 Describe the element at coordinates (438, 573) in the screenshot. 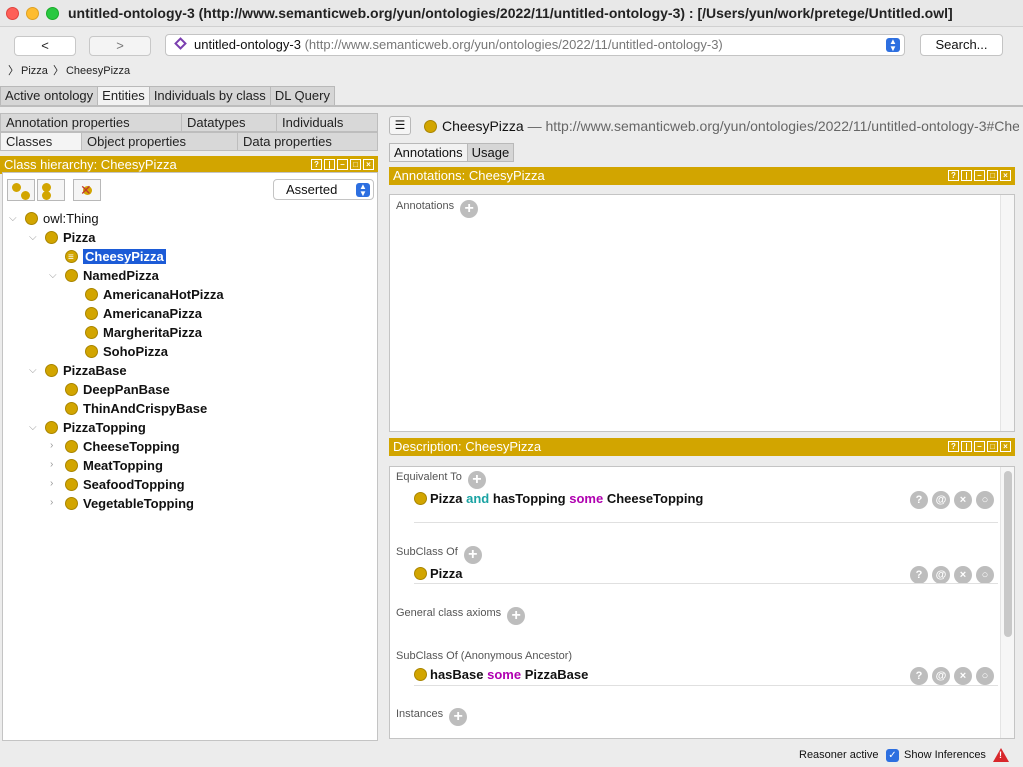

I see `subclass-axiom: Pizza` at that location.